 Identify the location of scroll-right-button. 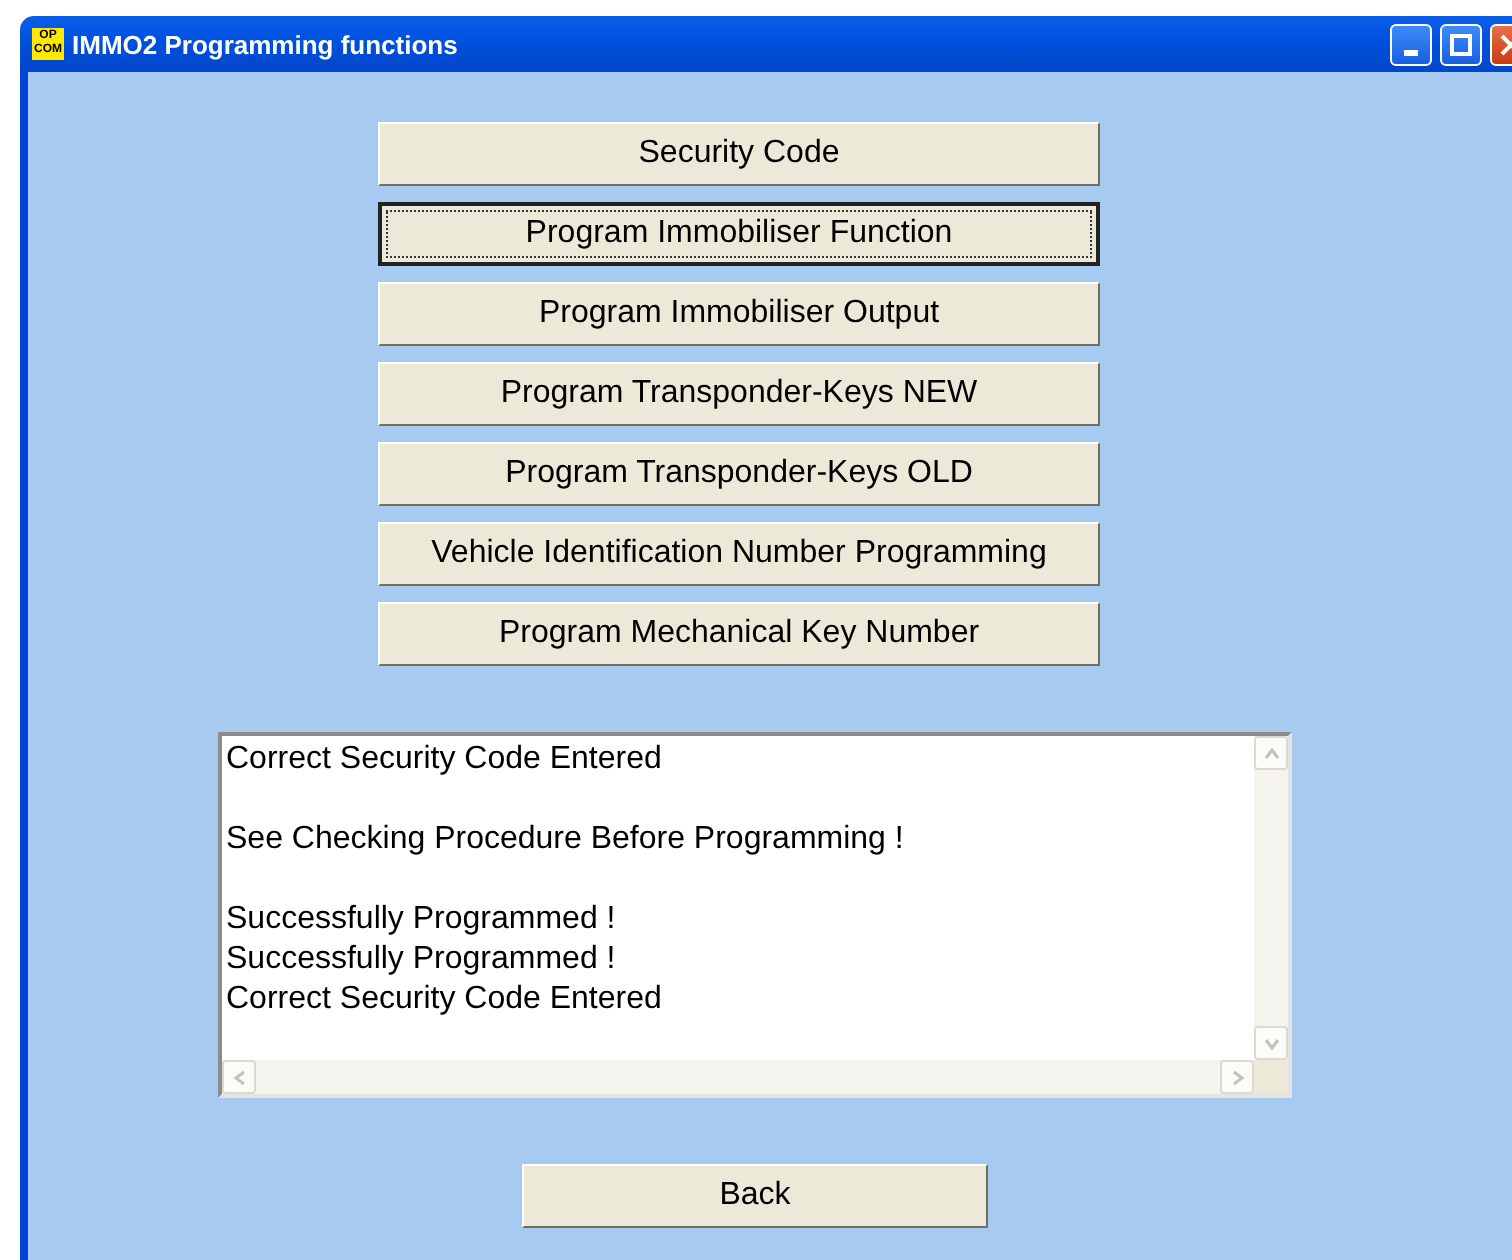
(1237, 1077).